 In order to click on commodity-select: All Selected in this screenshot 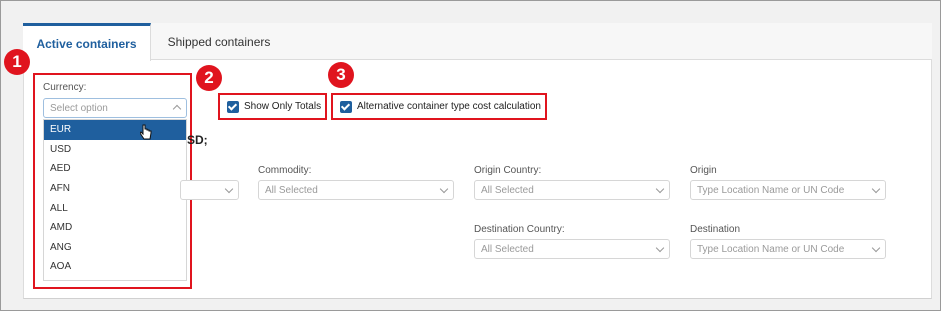, I will do `click(356, 190)`.